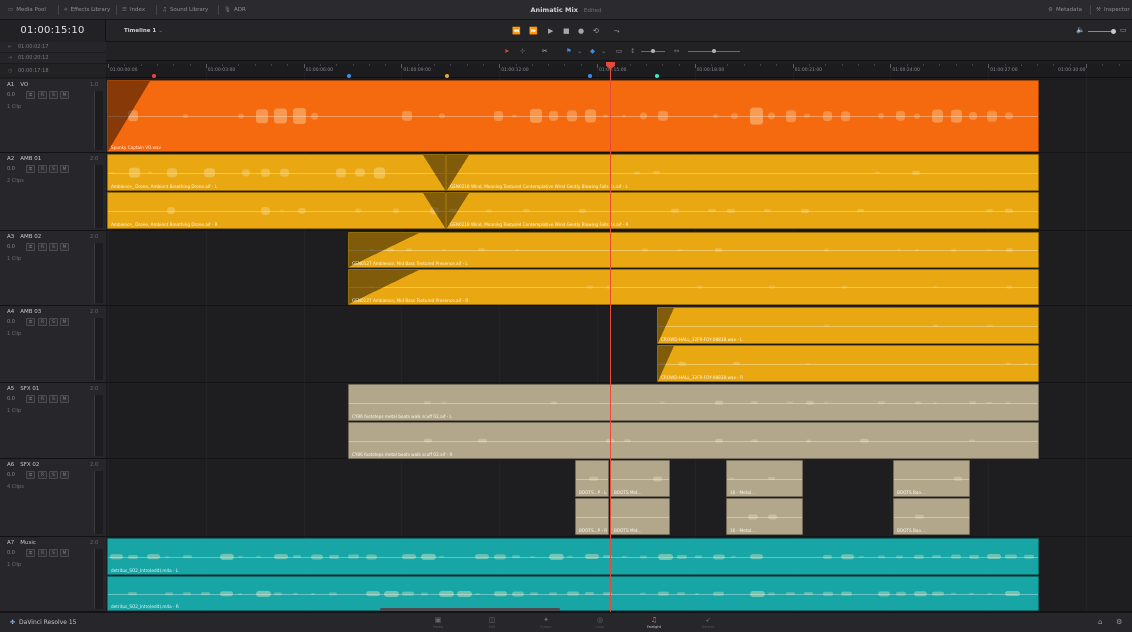 This screenshot has height=632, width=1132. I want to click on track-name: A3 AMB 02, so click(24, 237).